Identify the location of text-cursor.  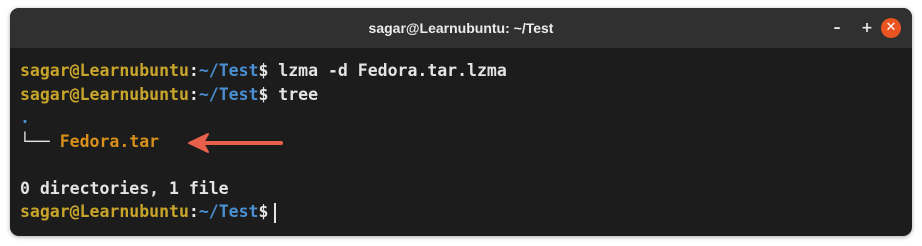
(275, 212).